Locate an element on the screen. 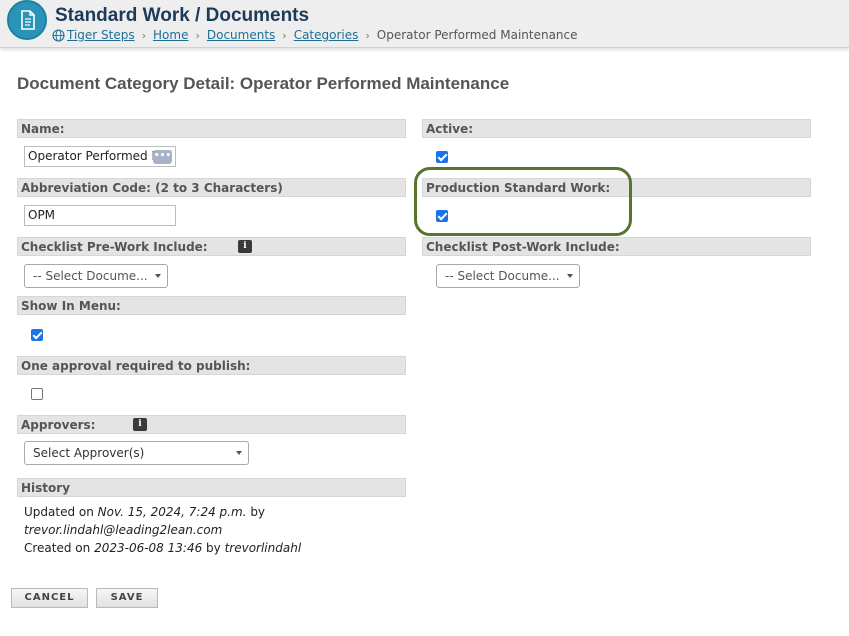 The height and width of the screenshot is (636, 849). active-label: Active: is located at coordinates (616, 128).